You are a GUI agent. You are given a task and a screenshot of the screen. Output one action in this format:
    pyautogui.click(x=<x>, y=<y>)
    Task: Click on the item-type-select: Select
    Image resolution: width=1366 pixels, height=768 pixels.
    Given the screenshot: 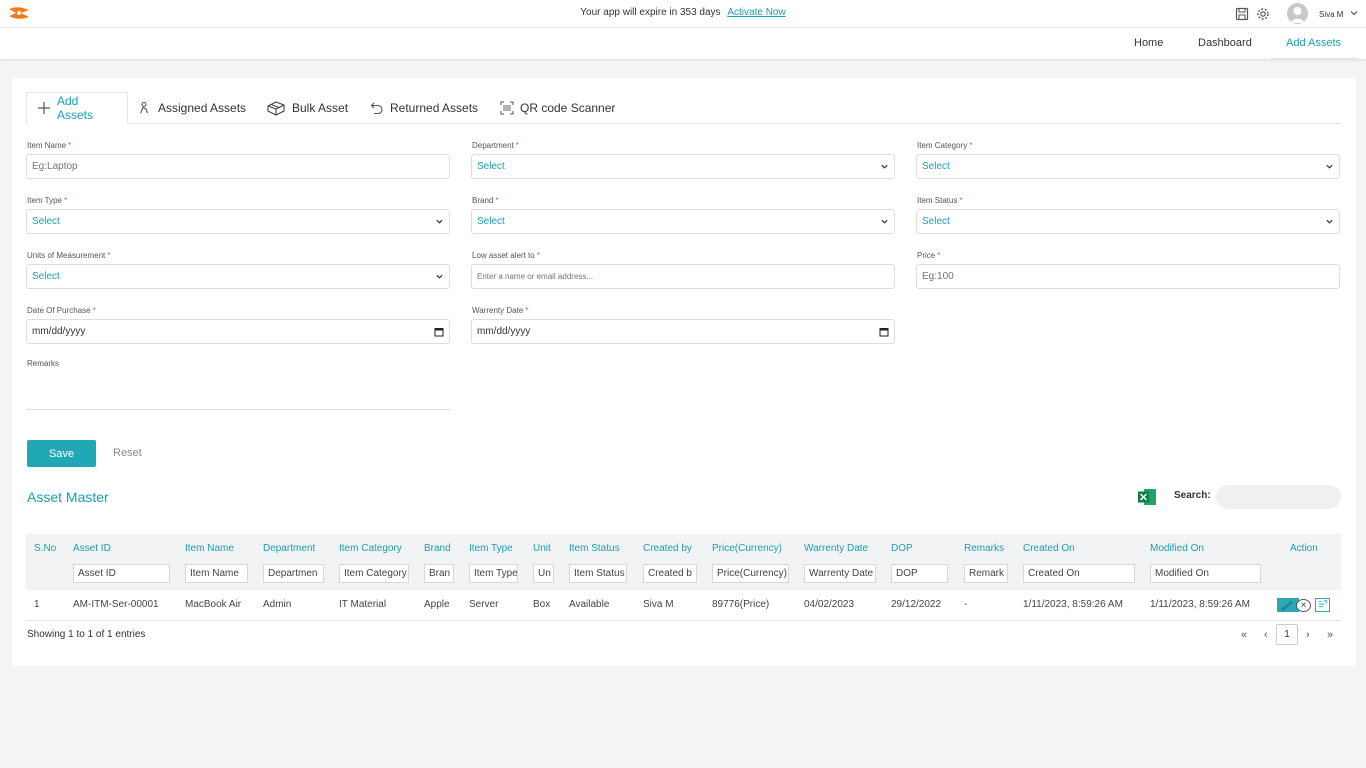 What is the action you would take?
    pyautogui.click(x=238, y=221)
    